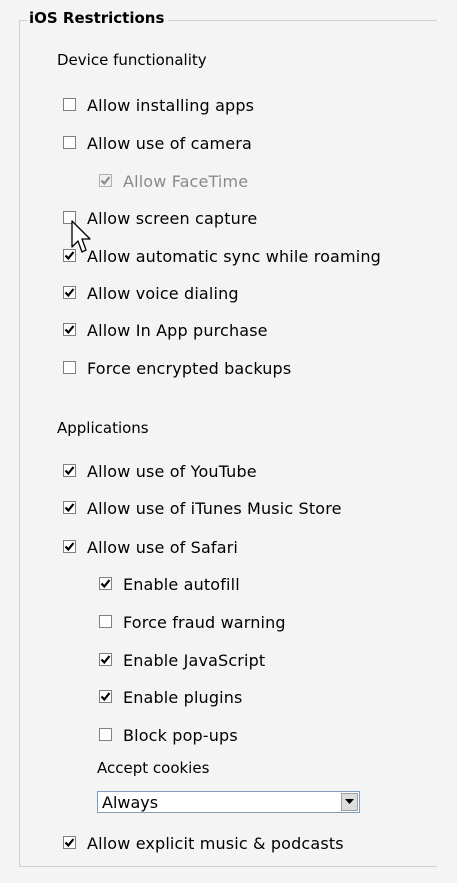 Image resolution: width=457 pixels, height=883 pixels. What do you see at coordinates (181, 584) in the screenshot?
I see `checkbox-label: Enable autofill` at bounding box center [181, 584].